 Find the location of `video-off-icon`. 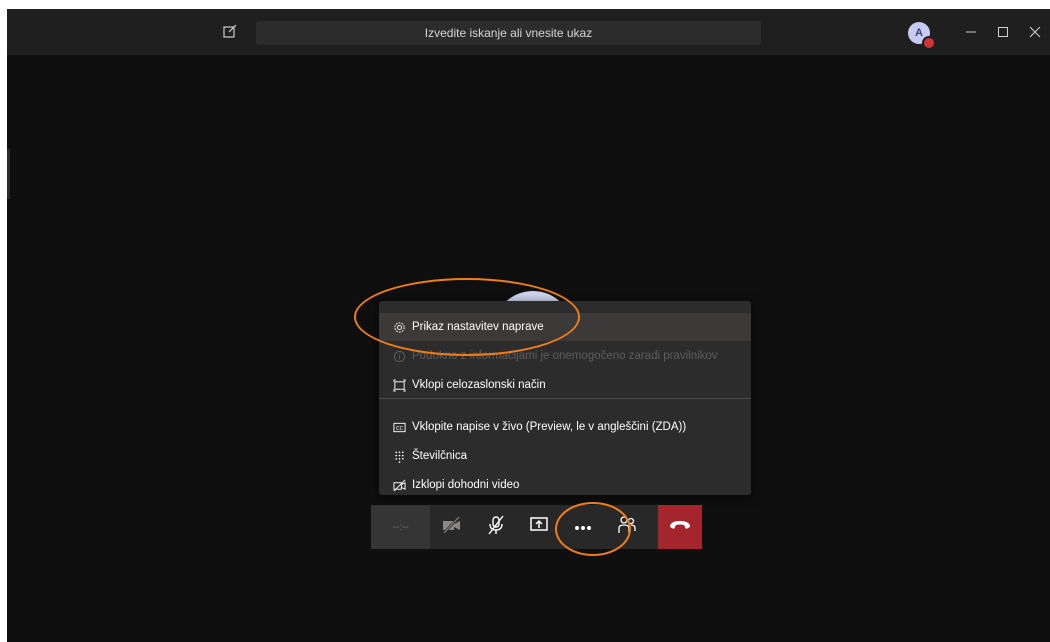

video-off-icon is located at coordinates (399, 485).